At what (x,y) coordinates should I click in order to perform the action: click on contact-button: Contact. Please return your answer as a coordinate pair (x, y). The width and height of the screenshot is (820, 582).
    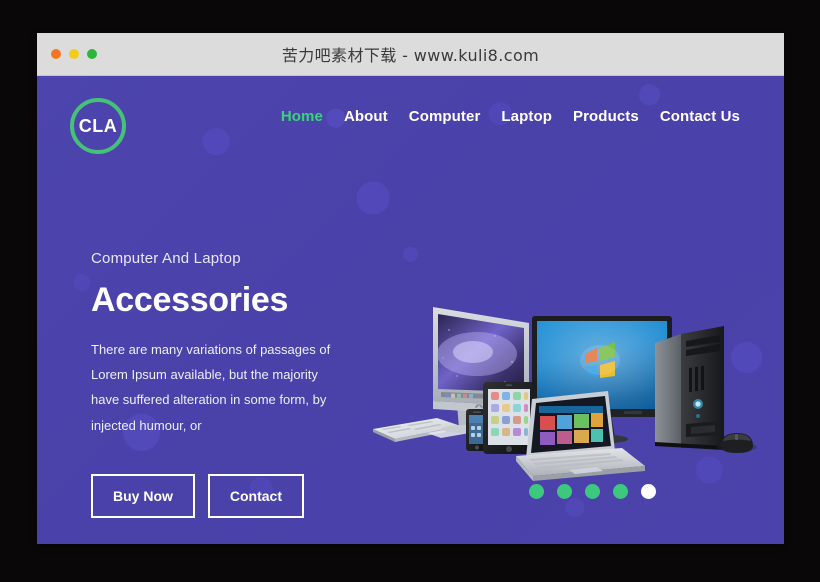
    Looking at the image, I should click on (256, 496).